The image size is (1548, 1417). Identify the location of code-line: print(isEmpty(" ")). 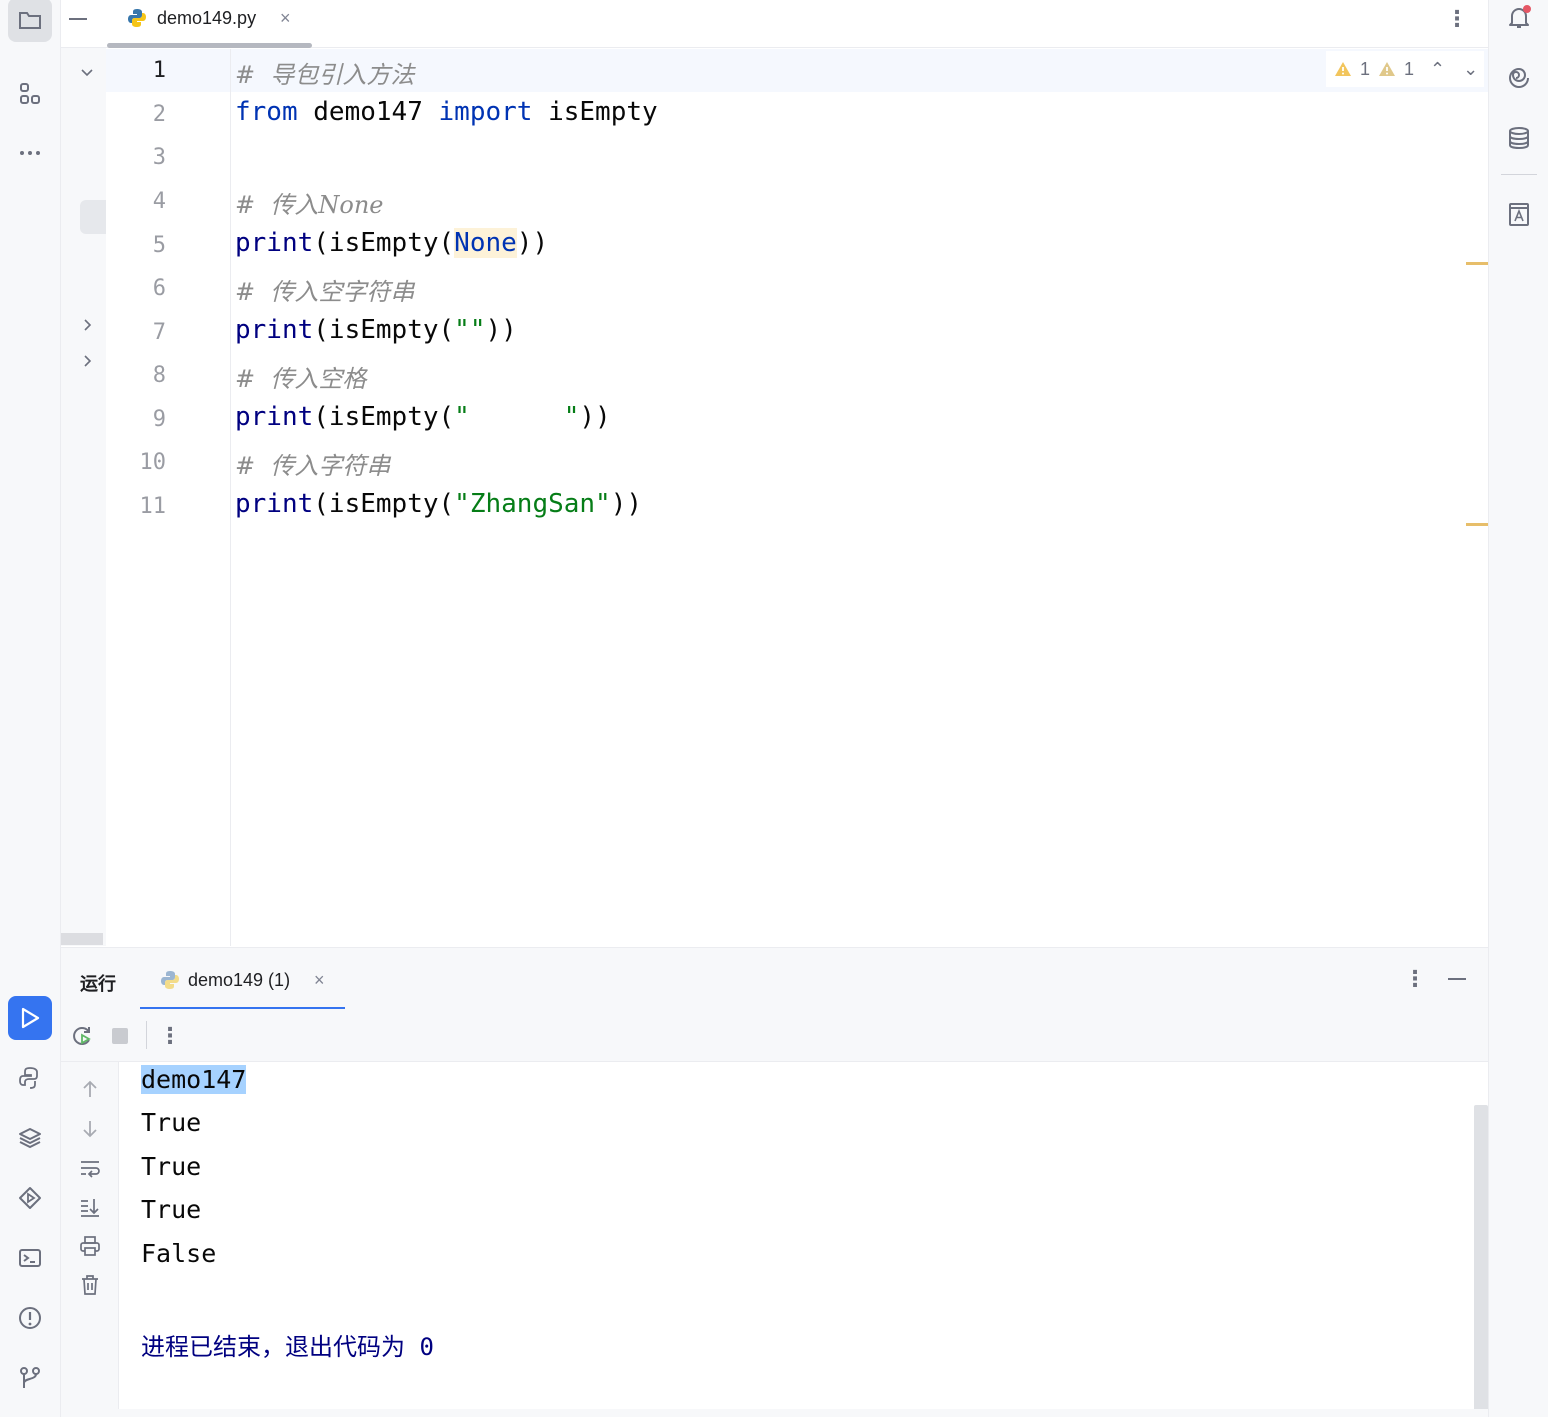
(423, 417).